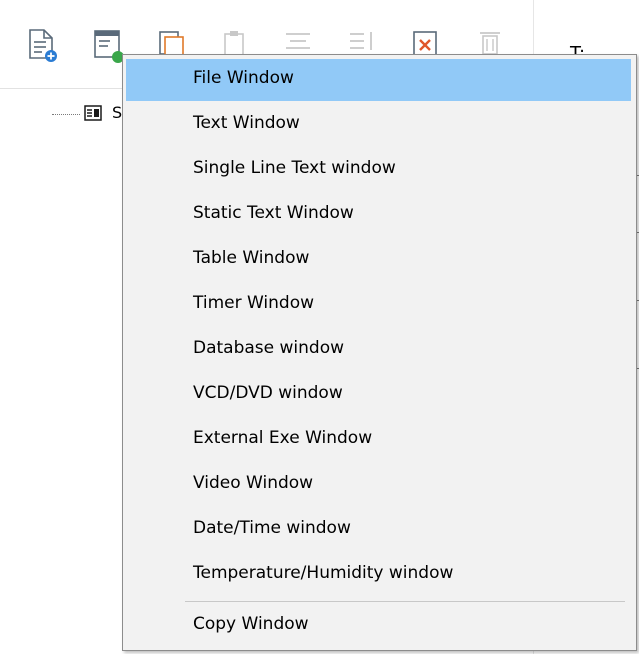 The image size is (639, 654). I want to click on menu-item-label: Copy Window, so click(251, 624).